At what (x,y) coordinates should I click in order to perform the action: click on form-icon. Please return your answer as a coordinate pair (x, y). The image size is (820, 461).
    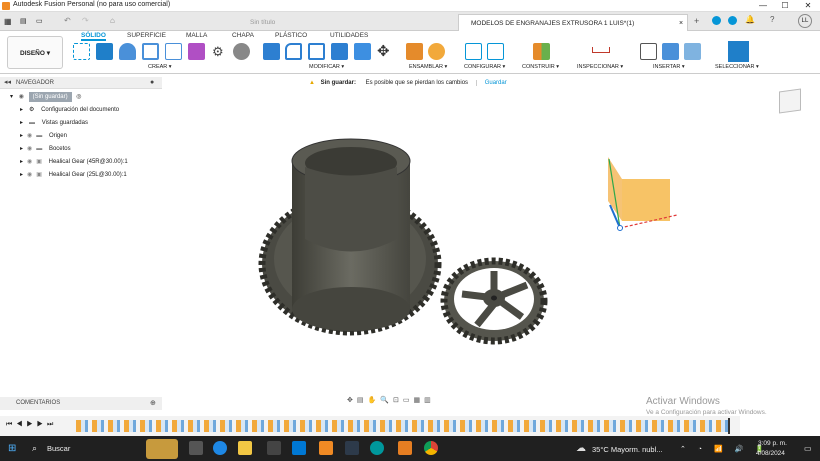
    Looking at the image, I should click on (196, 51).